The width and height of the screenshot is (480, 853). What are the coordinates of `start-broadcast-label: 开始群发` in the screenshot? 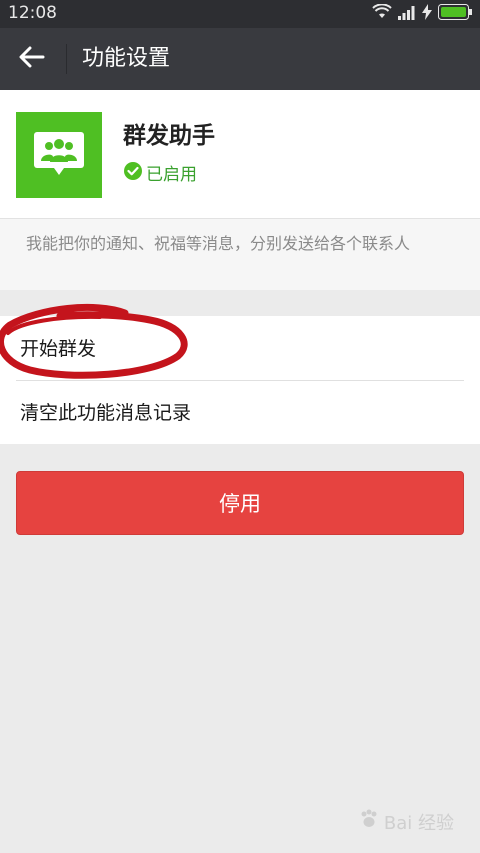 It's located at (58, 349).